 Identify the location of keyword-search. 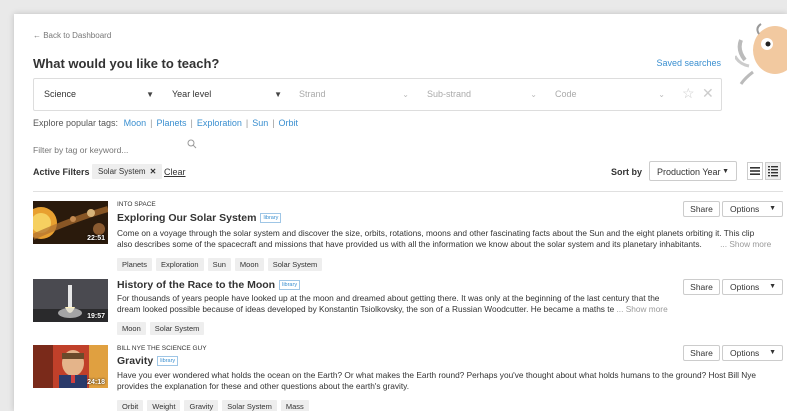
(123, 147).